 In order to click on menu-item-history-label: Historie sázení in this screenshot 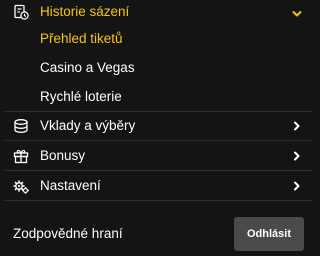, I will do `click(85, 11)`.